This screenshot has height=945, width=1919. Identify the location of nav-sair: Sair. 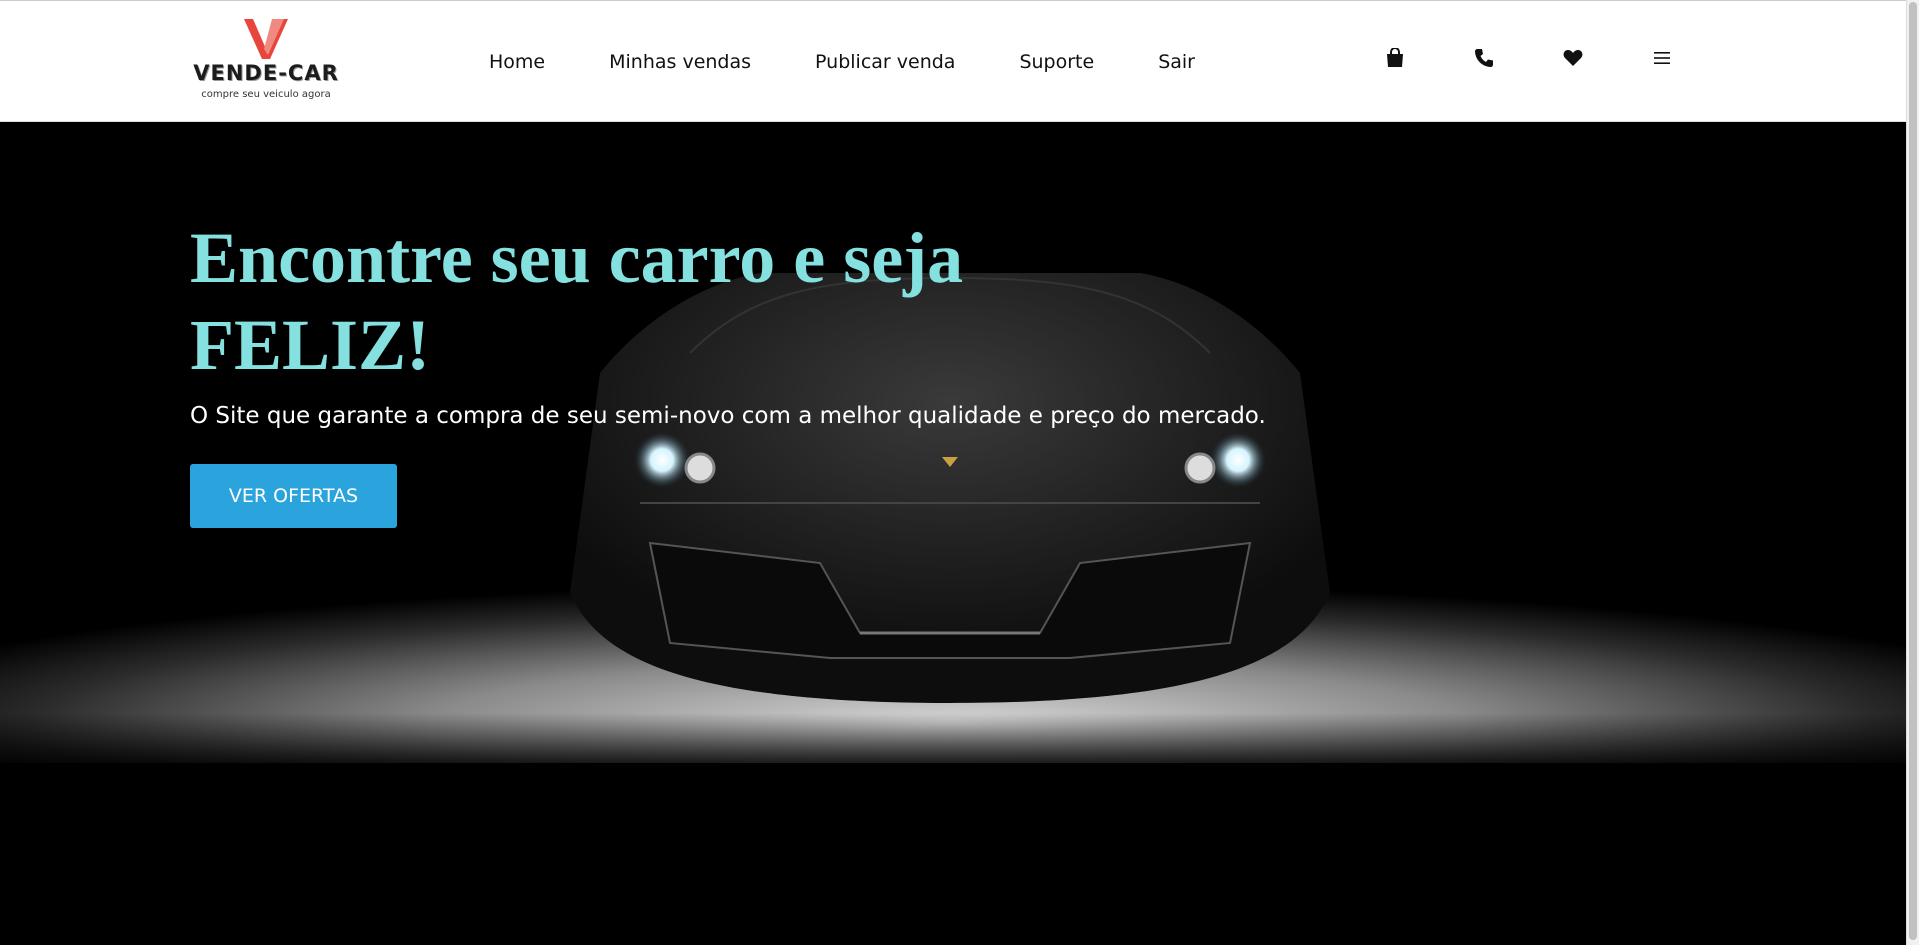
(1176, 62).